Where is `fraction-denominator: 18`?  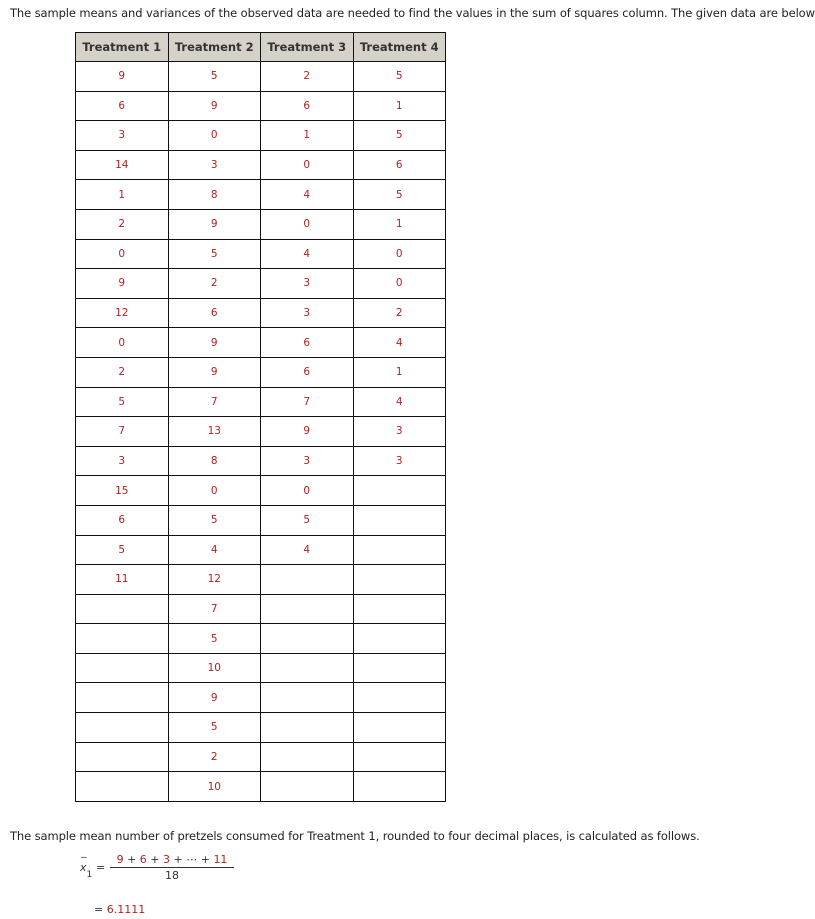 fraction-denominator: 18 is located at coordinates (172, 875).